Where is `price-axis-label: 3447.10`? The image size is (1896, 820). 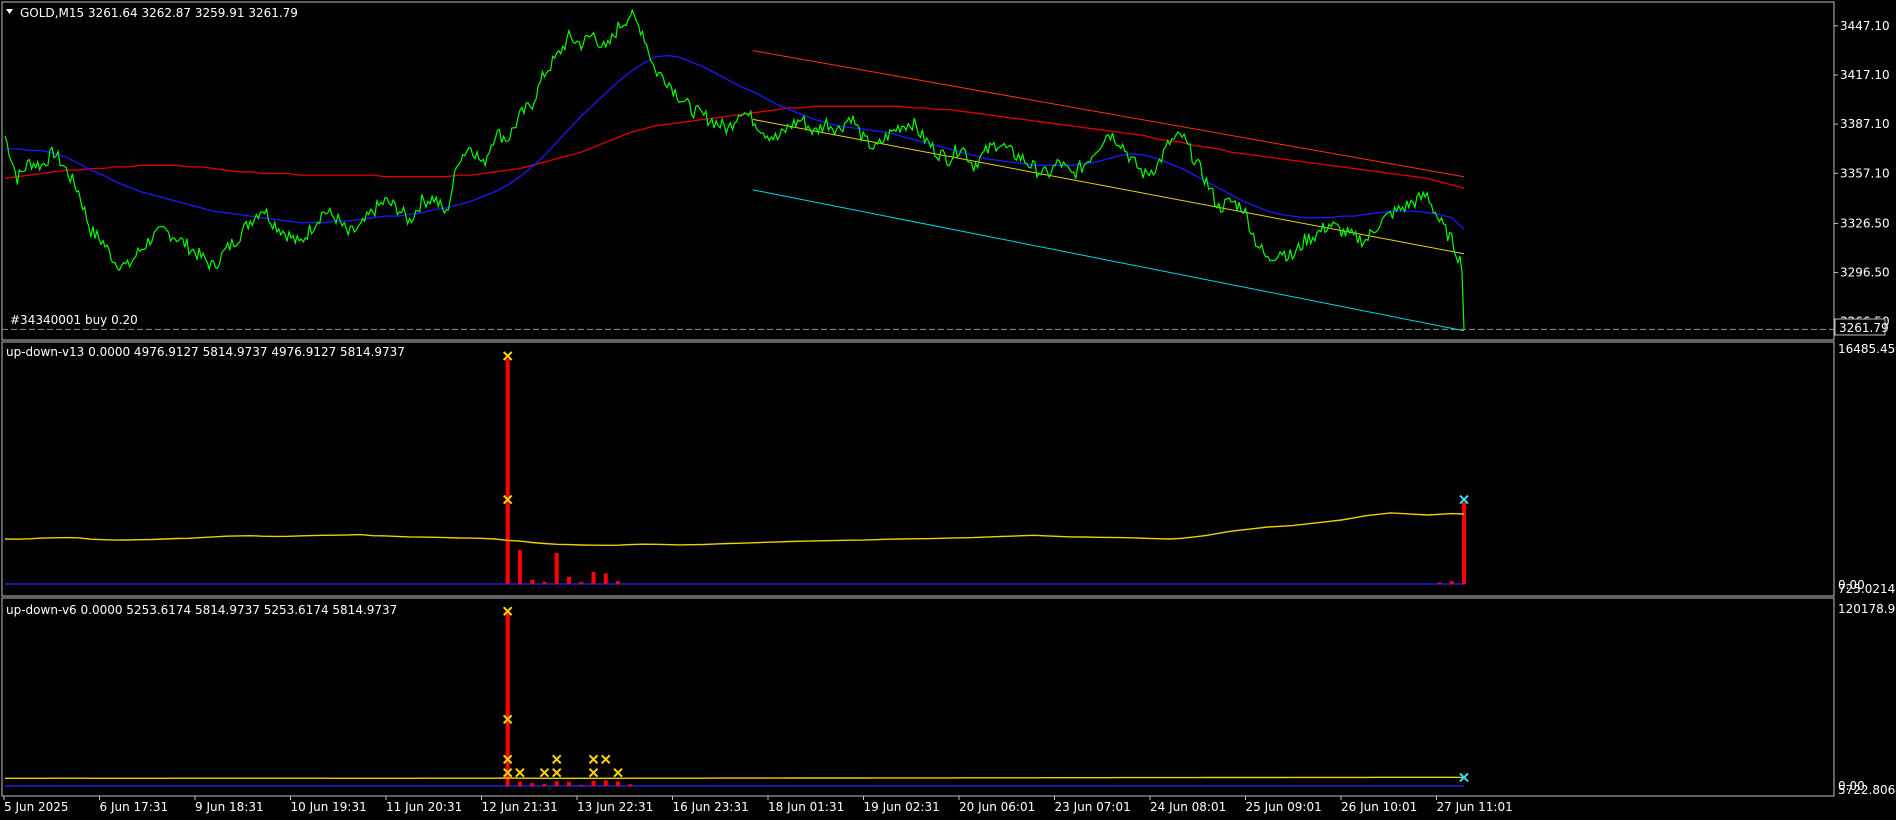
price-axis-label: 3447.10 is located at coordinates (1865, 26).